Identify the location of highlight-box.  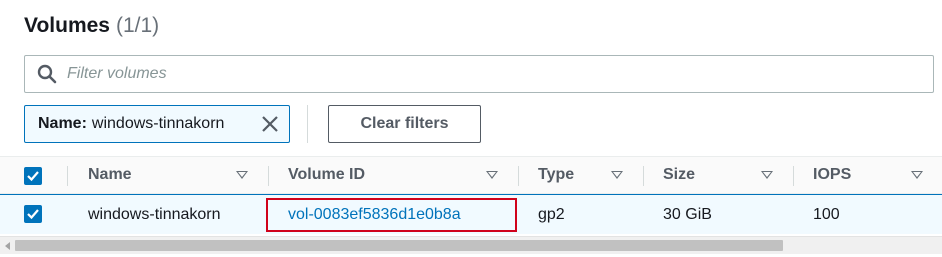
(391, 215).